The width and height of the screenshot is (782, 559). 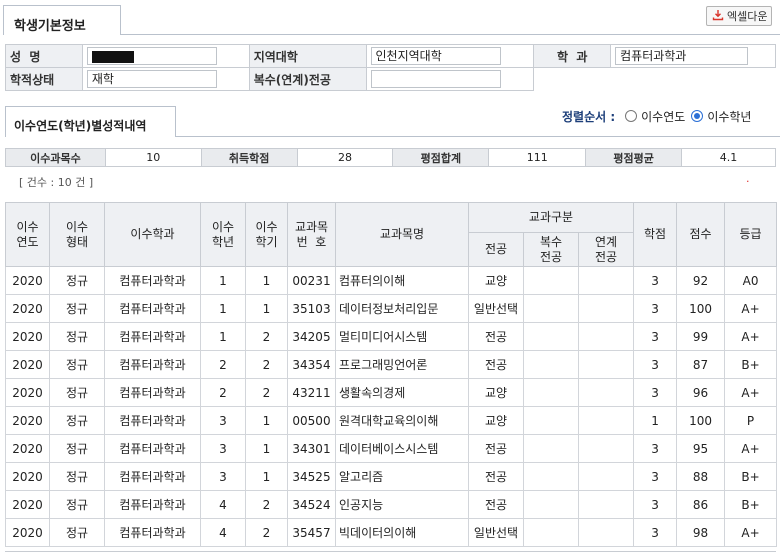 I want to click on red-marker: ·, so click(x=748, y=181).